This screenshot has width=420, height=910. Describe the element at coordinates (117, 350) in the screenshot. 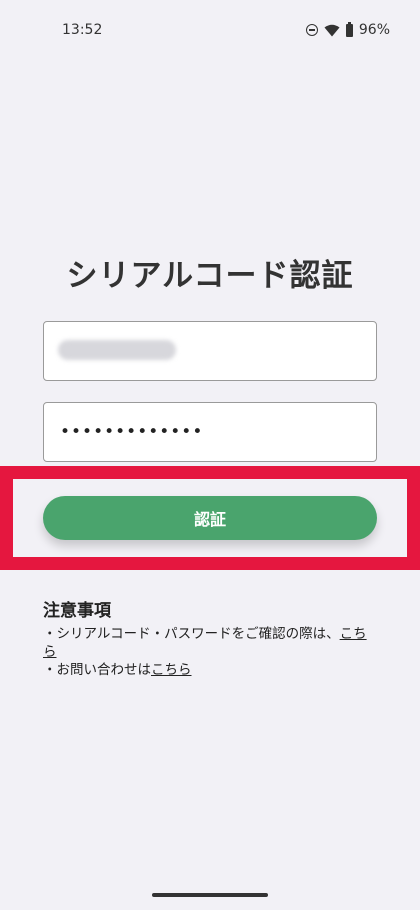

I see `redacted-serial-code` at that location.